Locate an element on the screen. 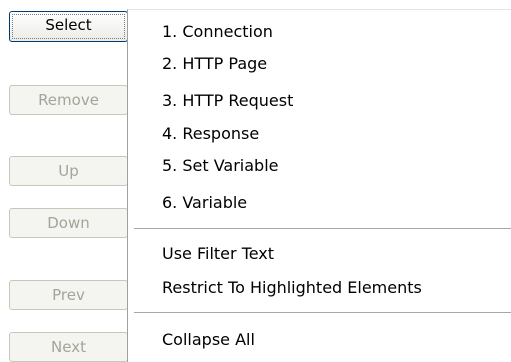  menu-item-use-filter-text: Use Filter Text is located at coordinates (218, 254).